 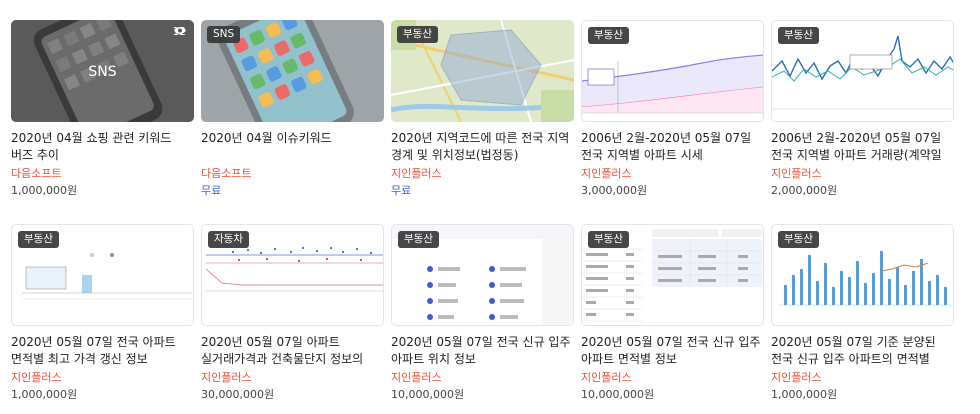 I want to click on product-thumbnail: SNS 12, so click(x=102, y=71).